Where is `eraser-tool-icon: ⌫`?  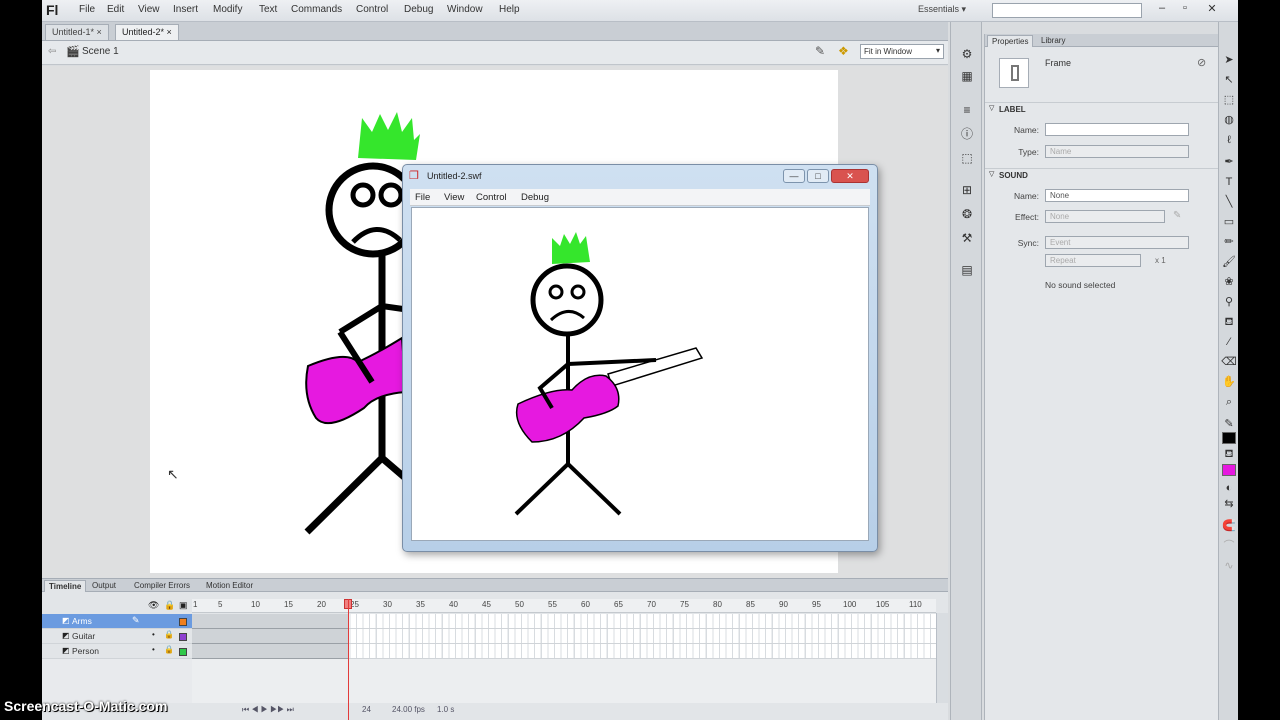 eraser-tool-icon: ⌫ is located at coordinates (1229, 362).